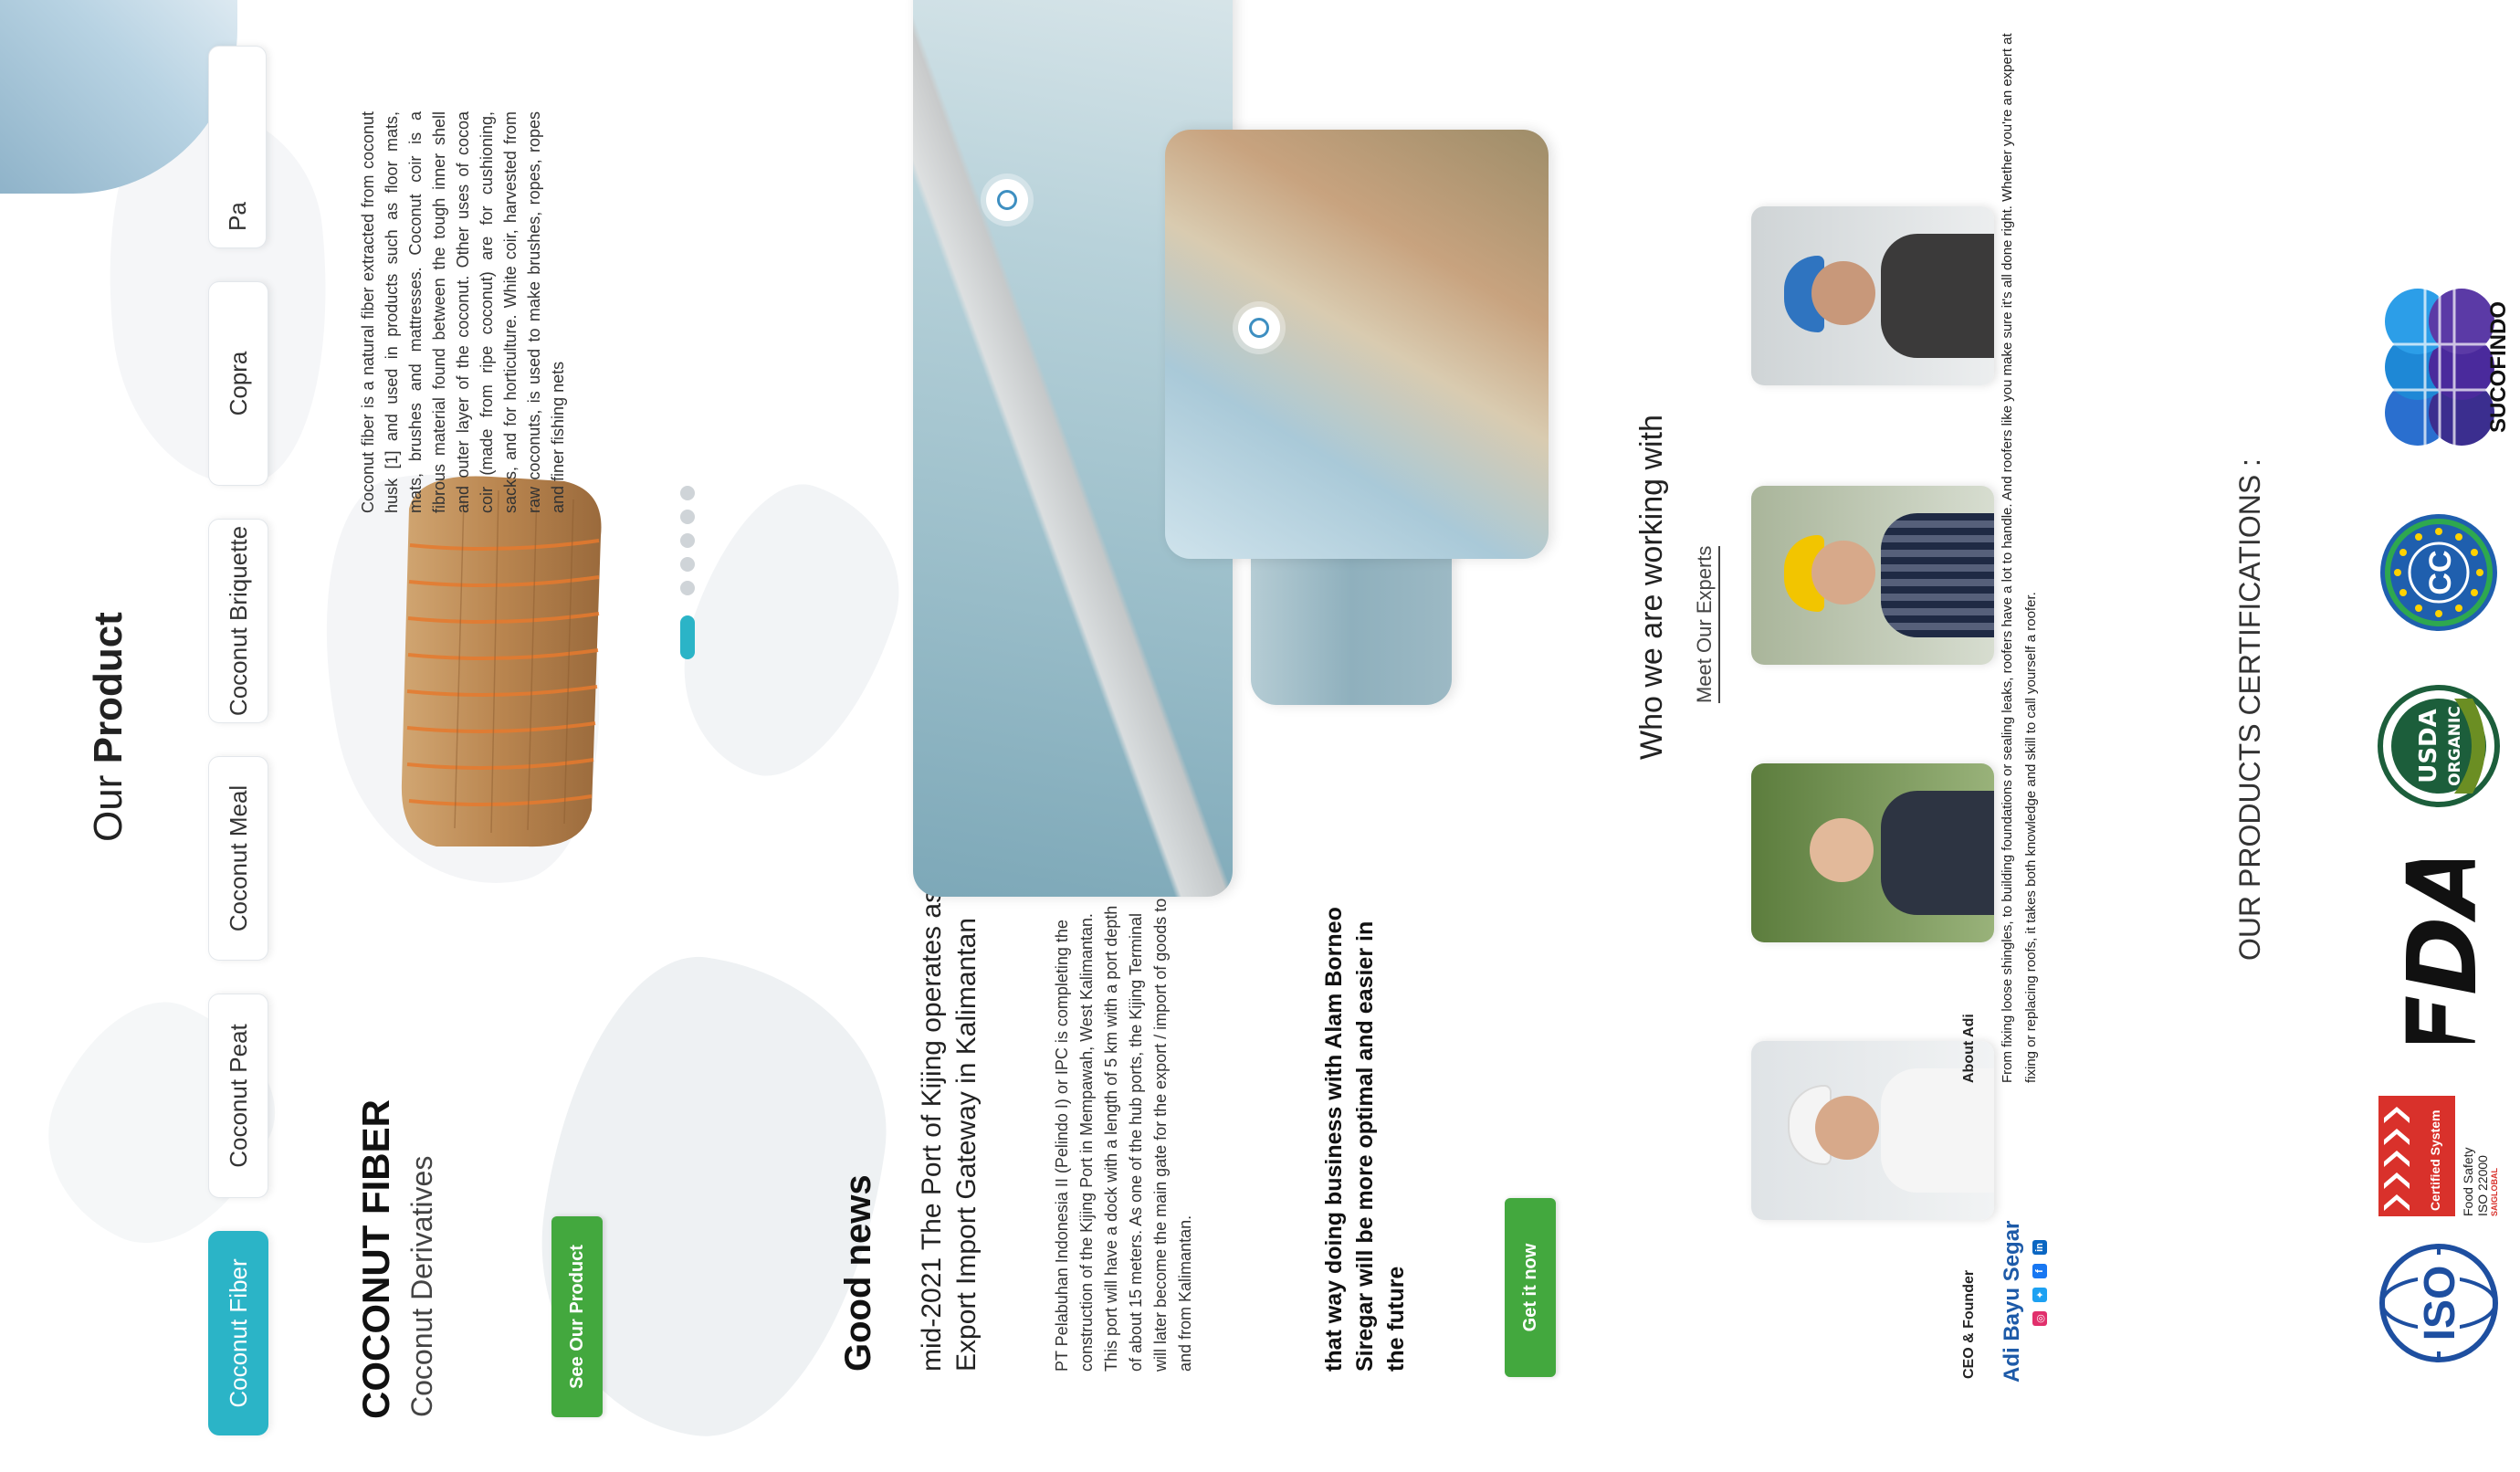 The width and height of the screenshot is (2520, 1472). I want to click on tab-coconut-meal: Coconut Meal, so click(238, 858).